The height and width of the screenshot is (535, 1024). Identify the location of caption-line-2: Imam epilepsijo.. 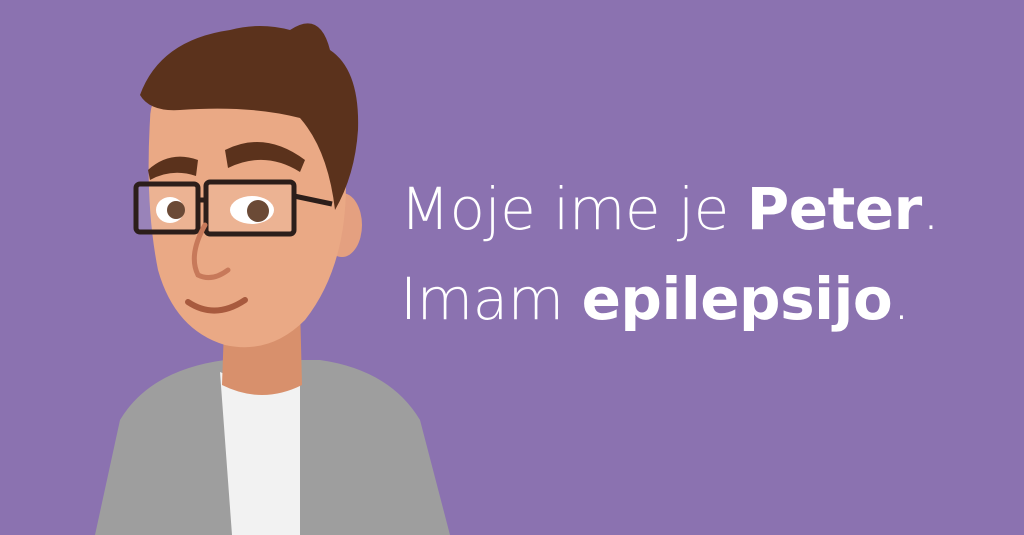
(670, 300).